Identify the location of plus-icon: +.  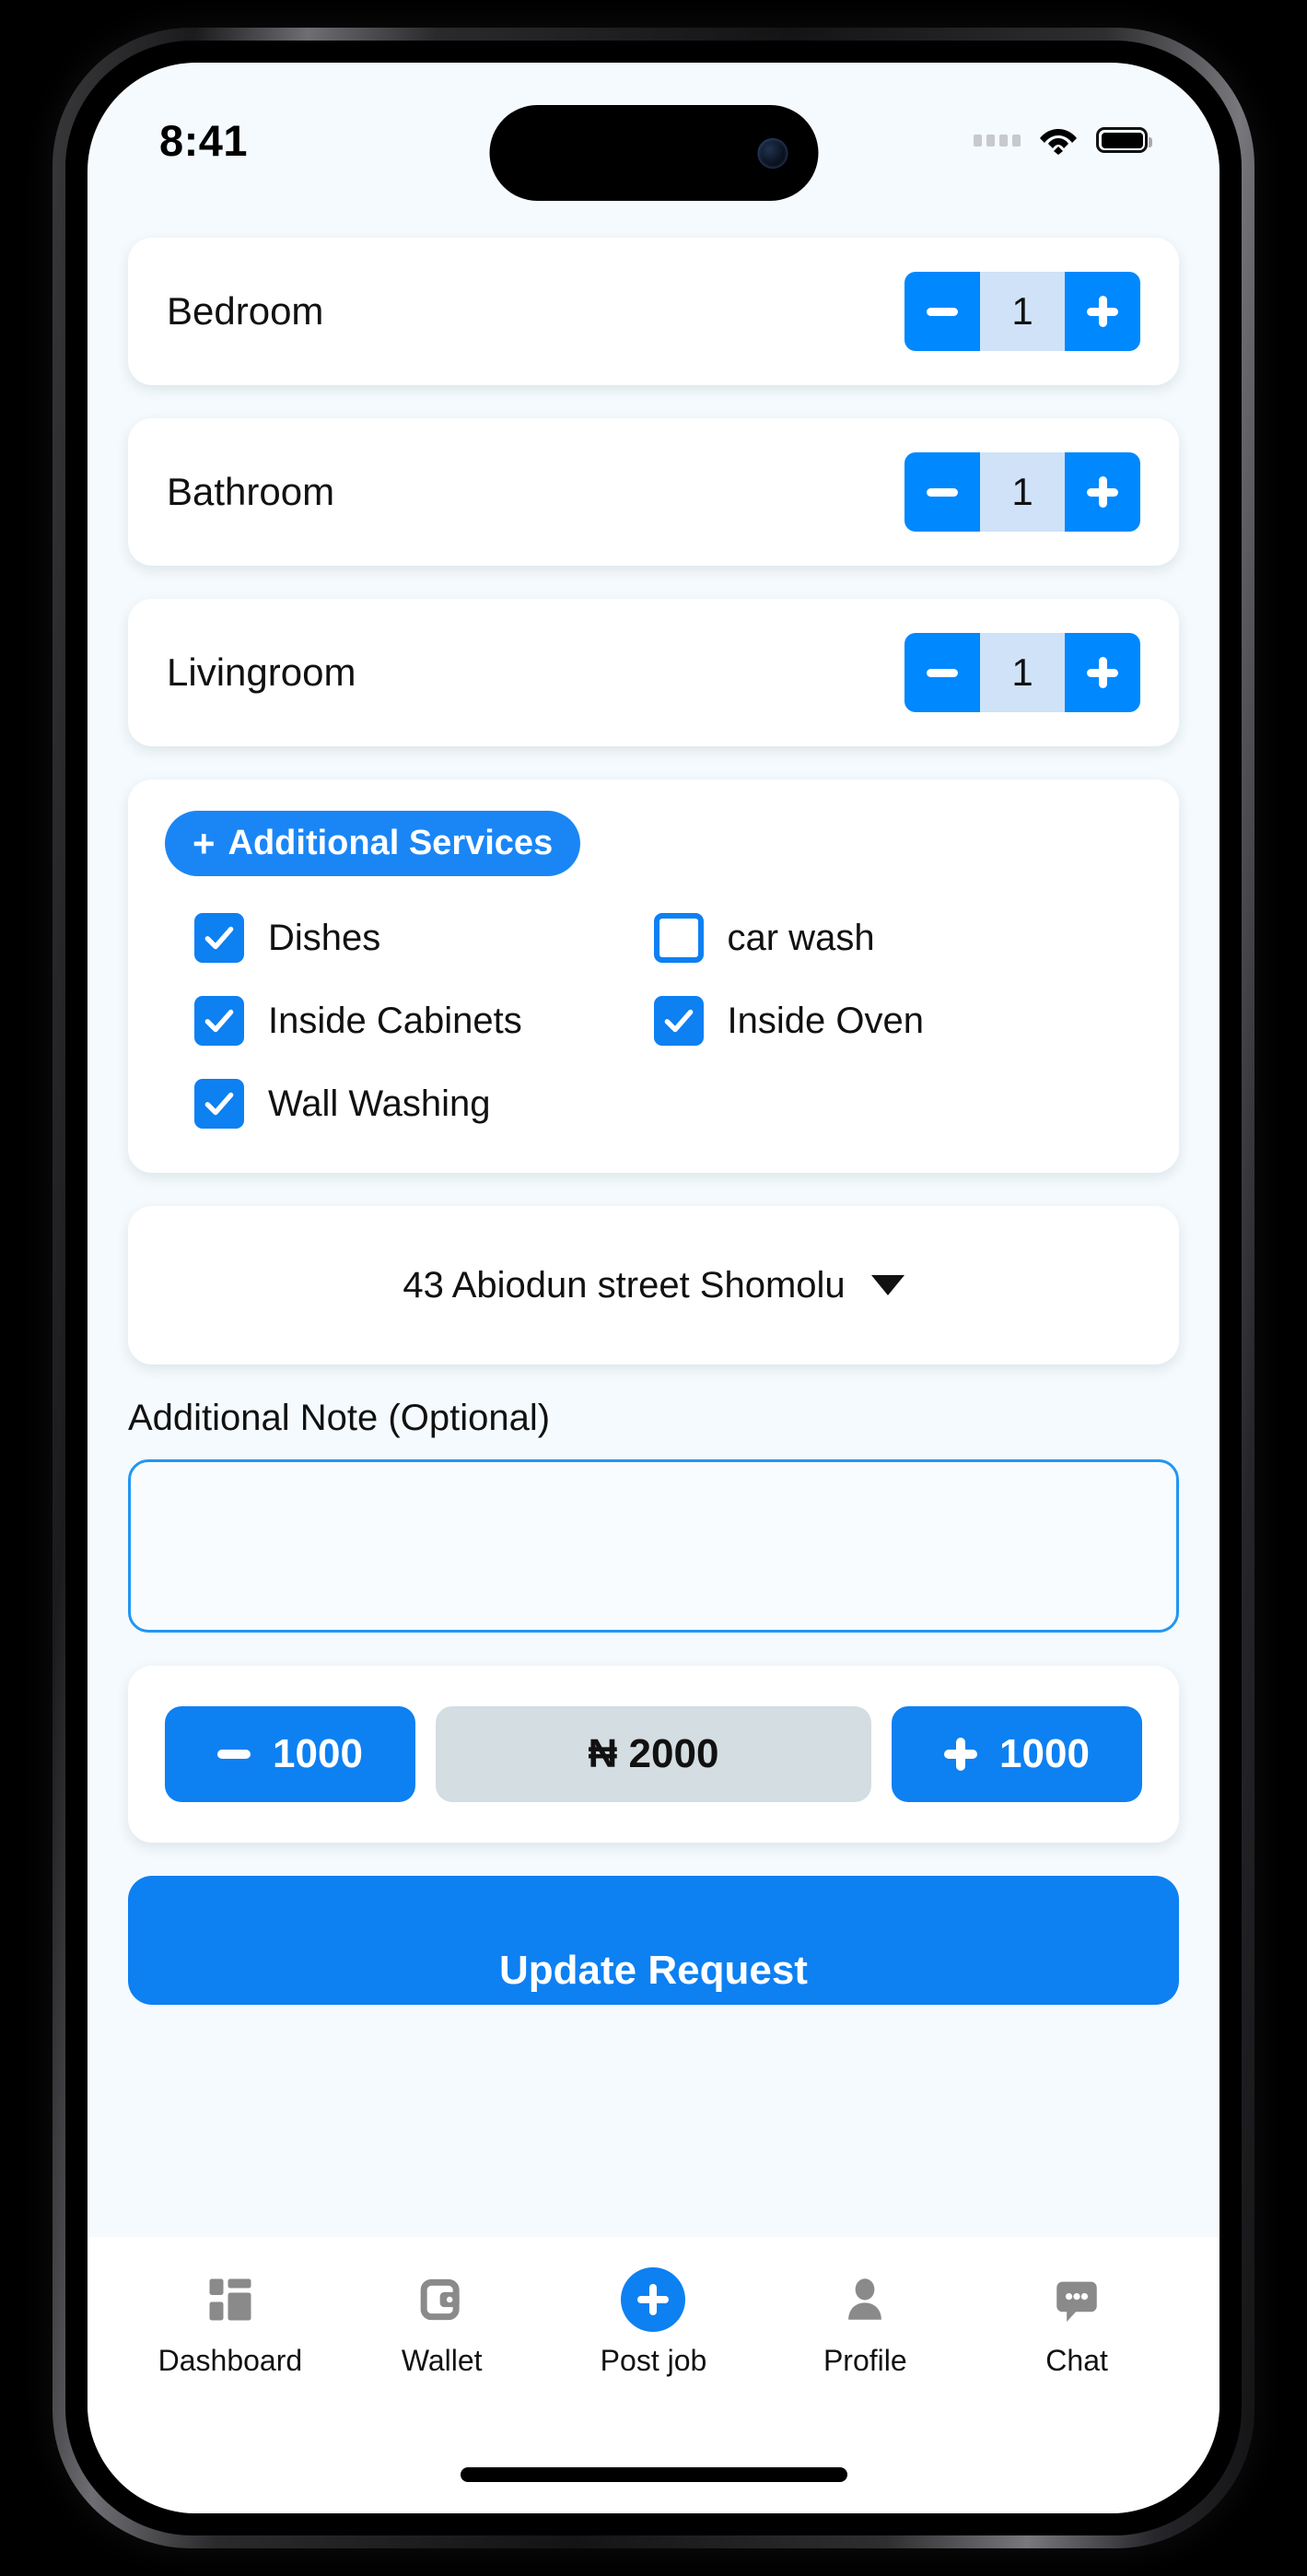
(205, 843).